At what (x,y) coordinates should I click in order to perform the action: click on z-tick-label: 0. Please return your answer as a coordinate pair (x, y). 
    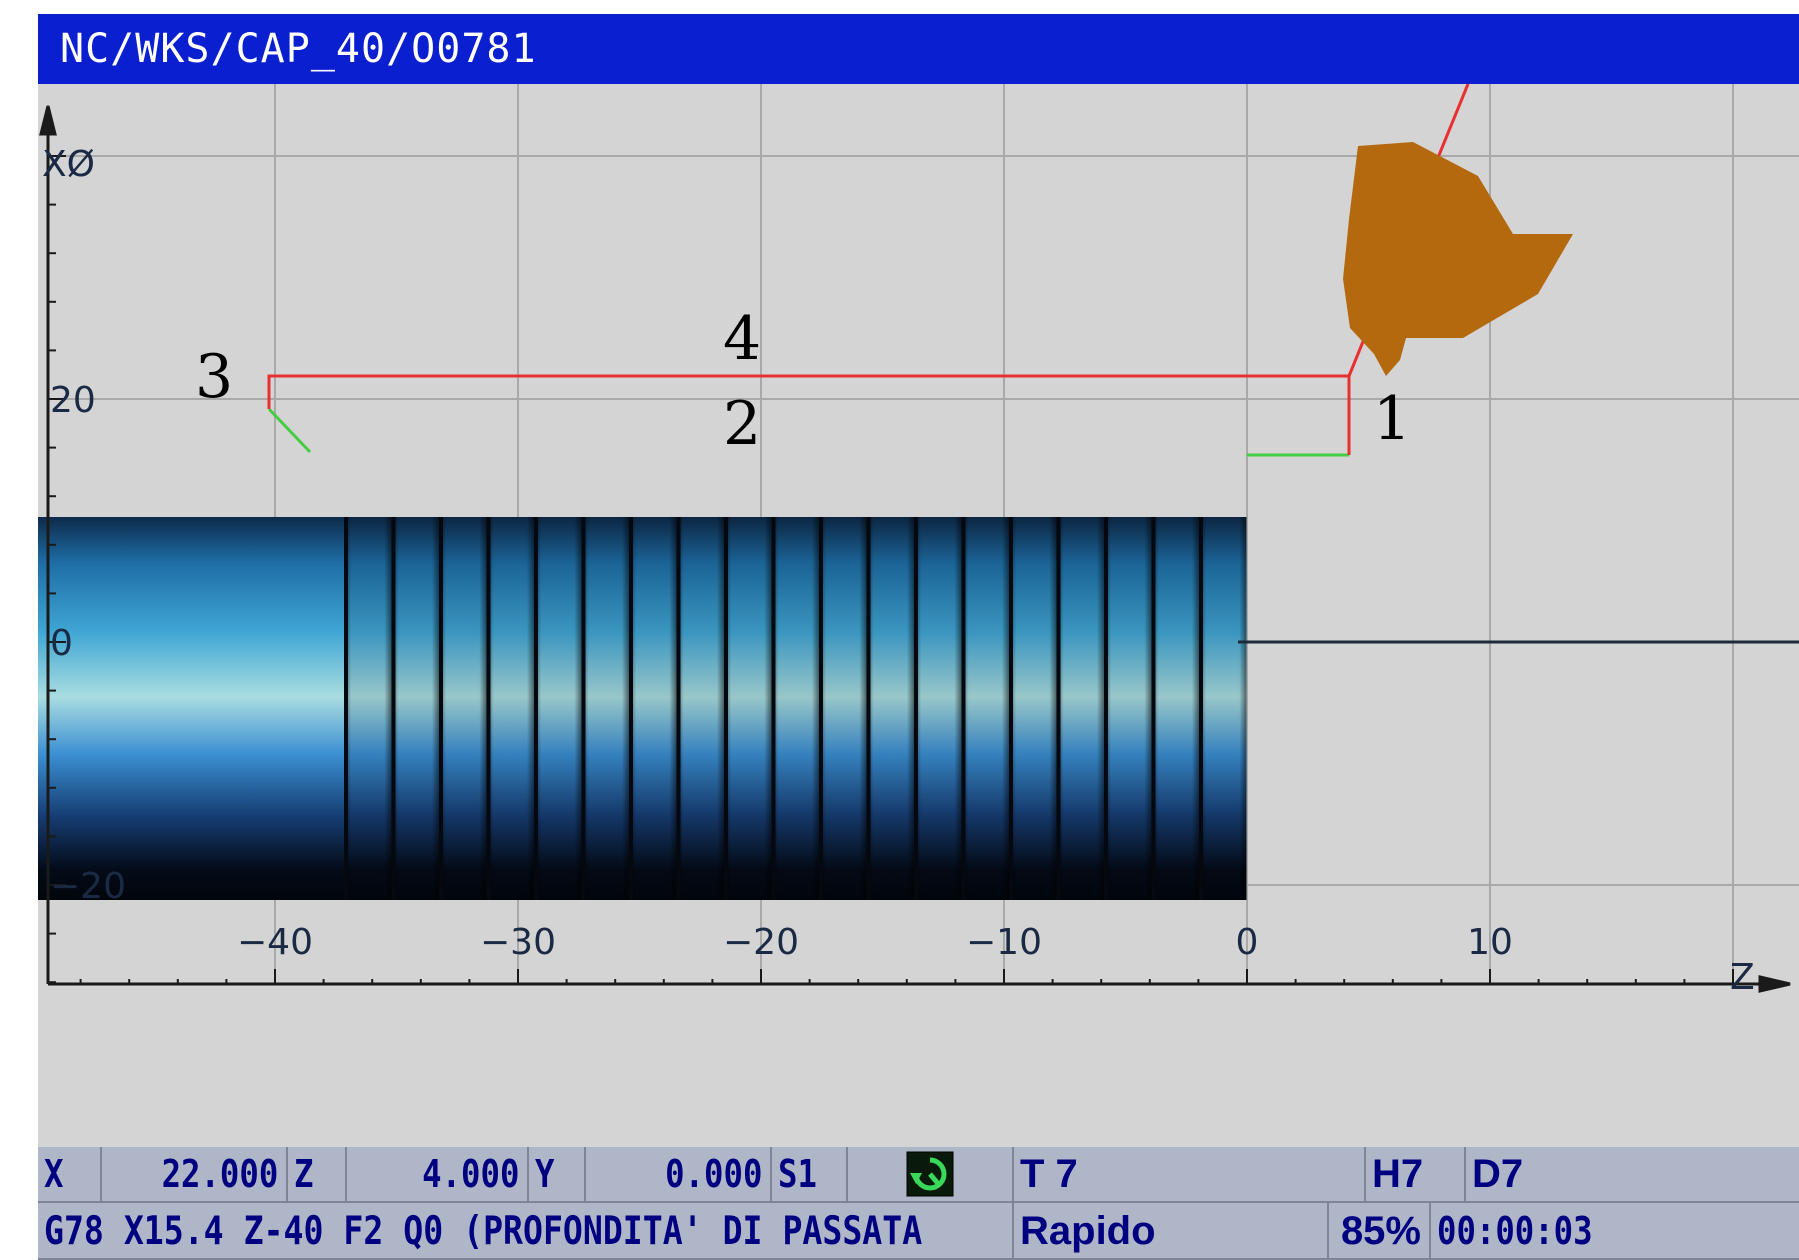
    Looking at the image, I should click on (1247, 942).